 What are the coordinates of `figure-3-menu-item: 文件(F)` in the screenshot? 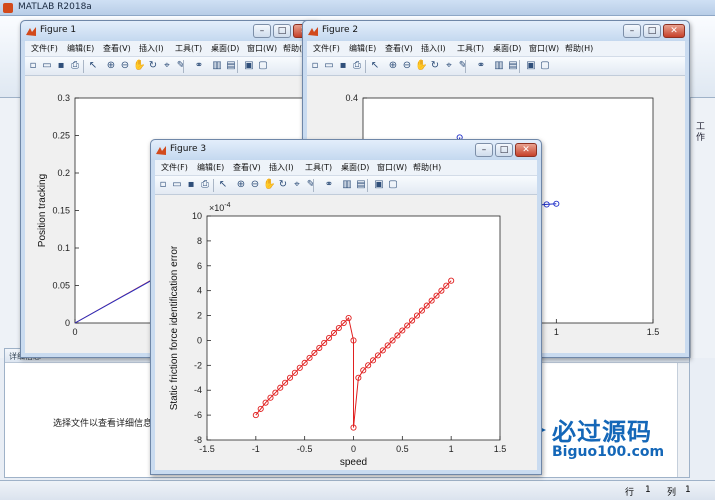 It's located at (174, 167).